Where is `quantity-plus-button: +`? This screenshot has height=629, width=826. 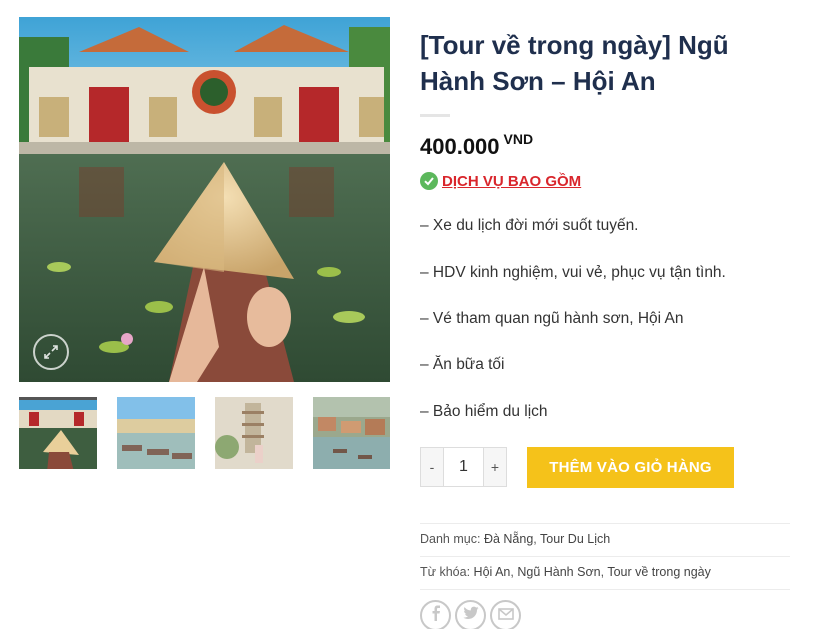 quantity-plus-button: + is located at coordinates (495, 467).